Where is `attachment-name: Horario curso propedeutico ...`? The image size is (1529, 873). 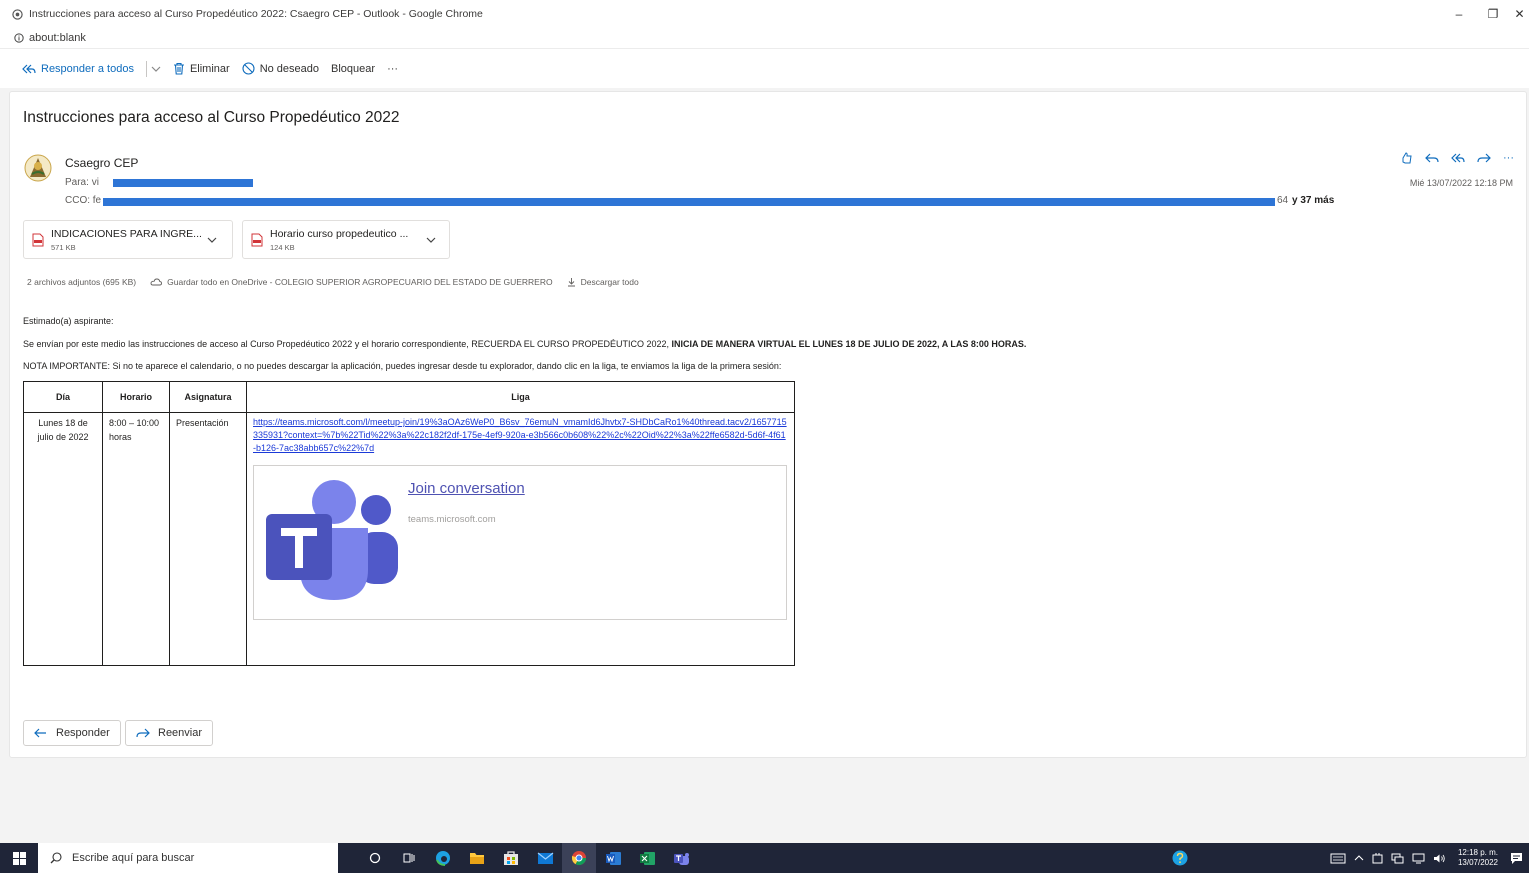
attachment-name: Horario curso propedeutico ... is located at coordinates (339, 233).